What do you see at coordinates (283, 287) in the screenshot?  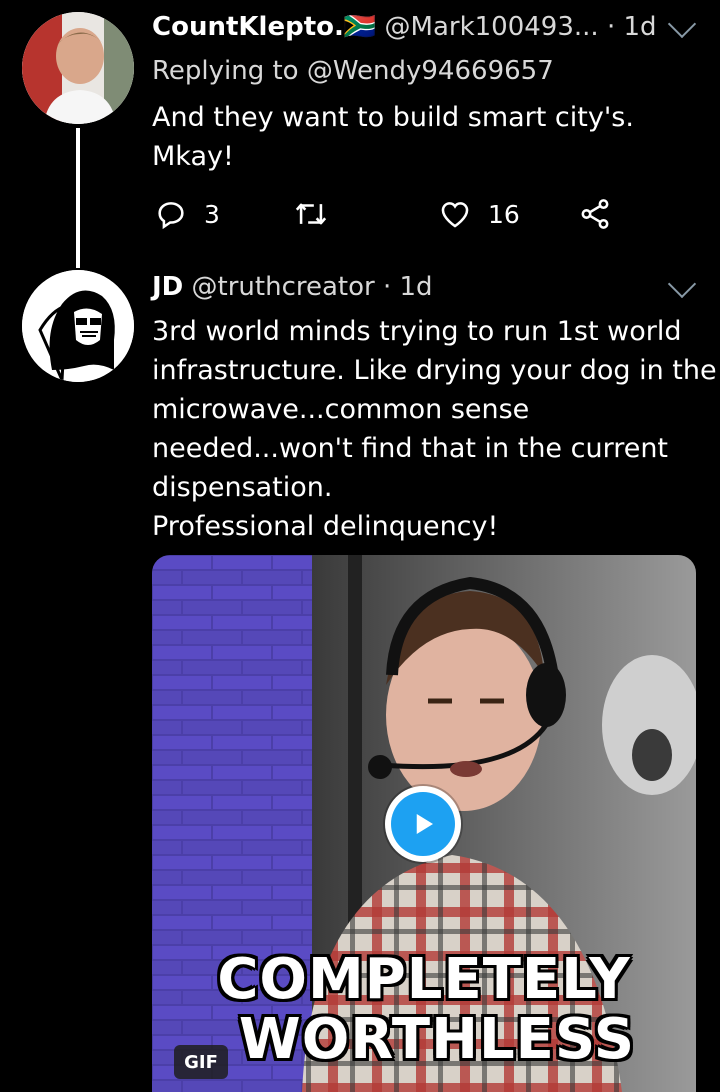 I see `handle: @truthcreator` at bounding box center [283, 287].